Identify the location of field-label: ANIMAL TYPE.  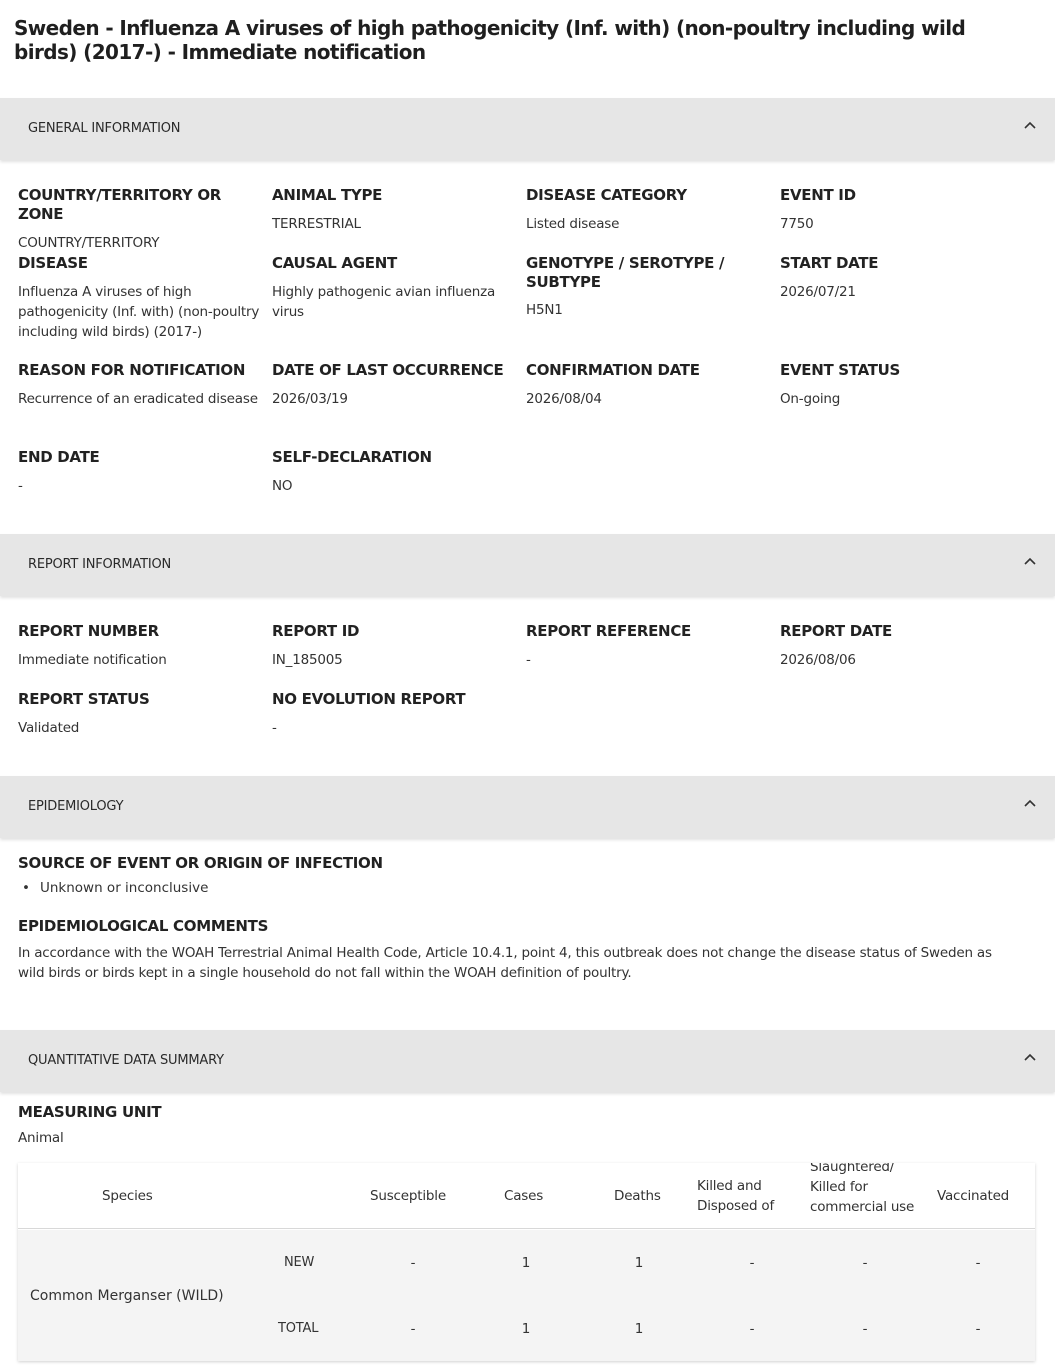
(327, 195).